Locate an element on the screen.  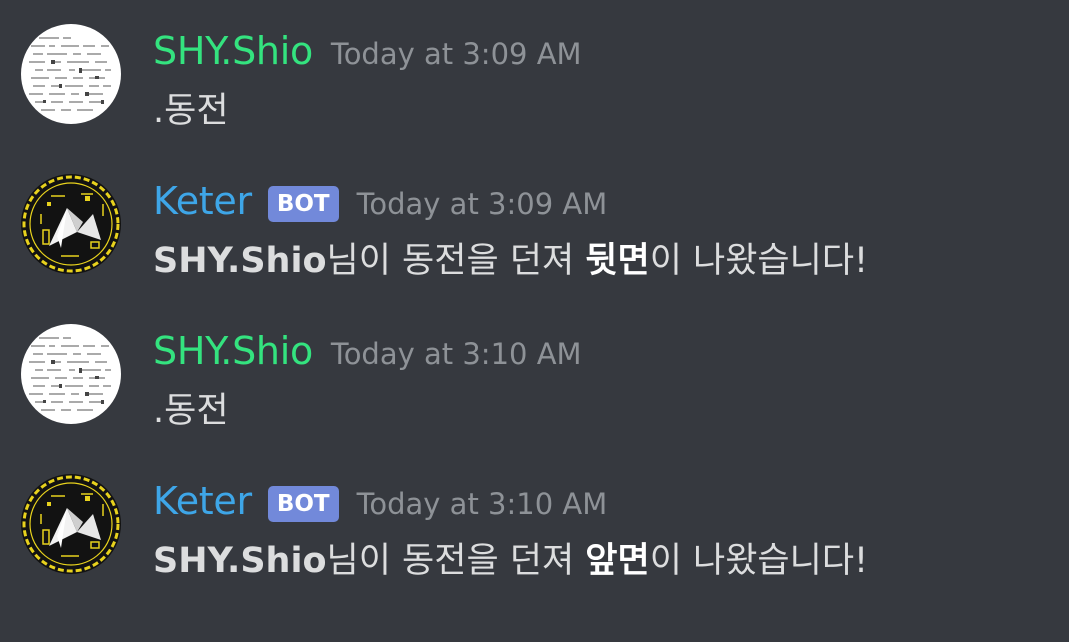
coin-result: 앞면 is located at coordinates (617, 561).